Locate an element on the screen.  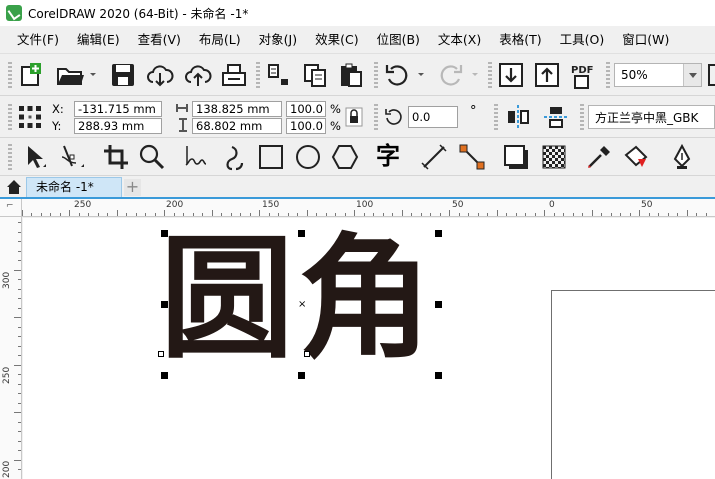
mirror-vertical-icon is located at coordinates (556, 117).